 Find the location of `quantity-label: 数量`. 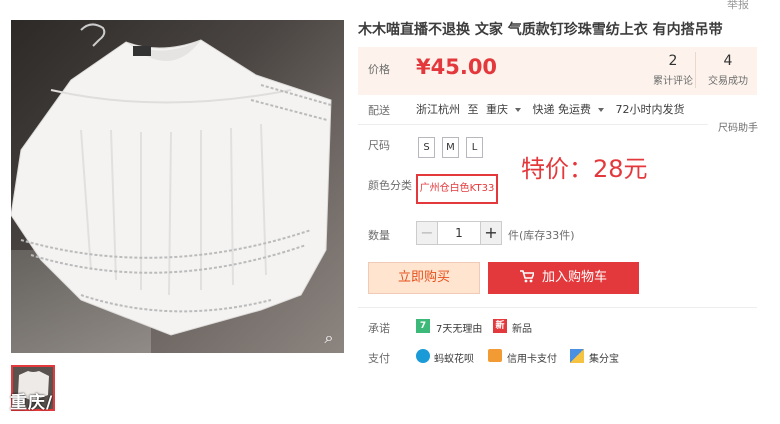

quantity-label: 数量 is located at coordinates (379, 235).